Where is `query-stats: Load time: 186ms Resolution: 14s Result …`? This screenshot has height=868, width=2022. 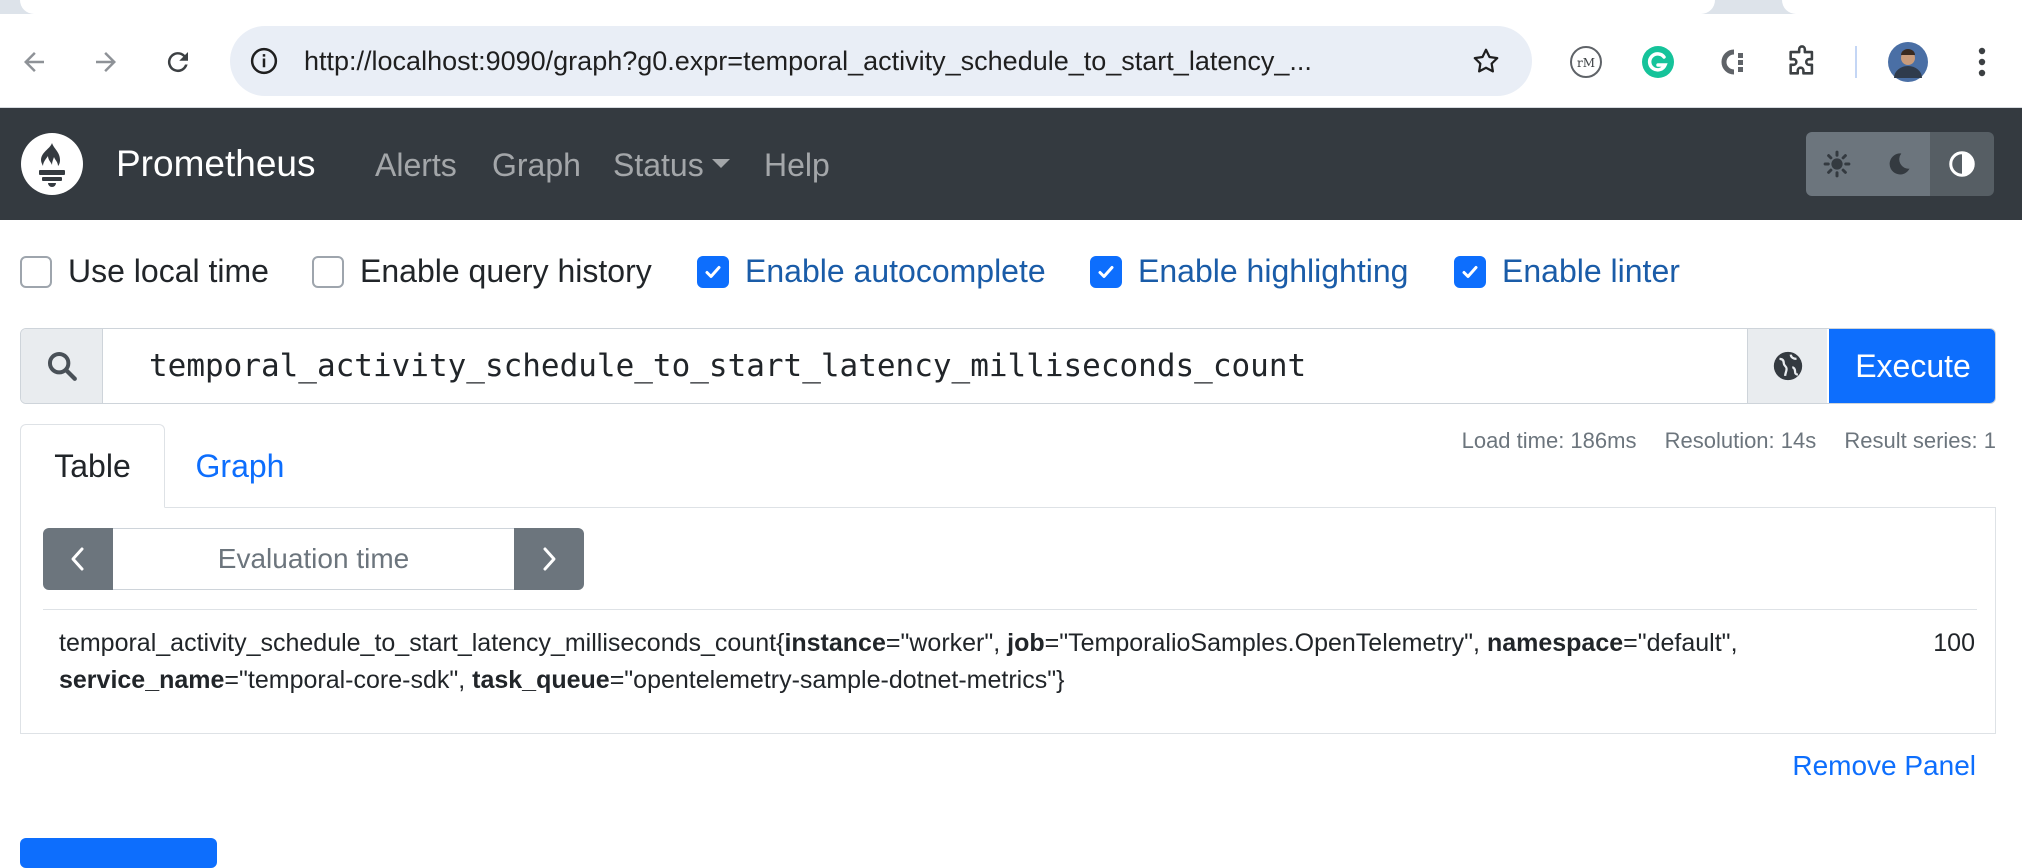
query-stats: Load time: 186ms Resolution: 14s Result … is located at coordinates (1718, 441).